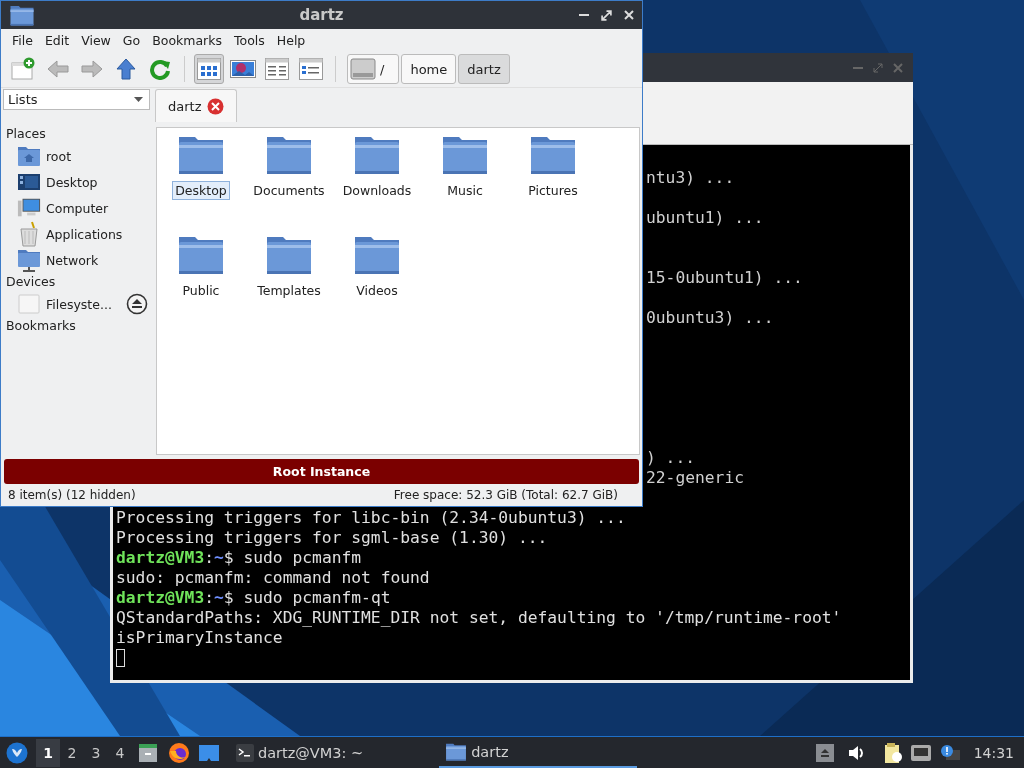  I want to click on file-label: Music, so click(465, 190).